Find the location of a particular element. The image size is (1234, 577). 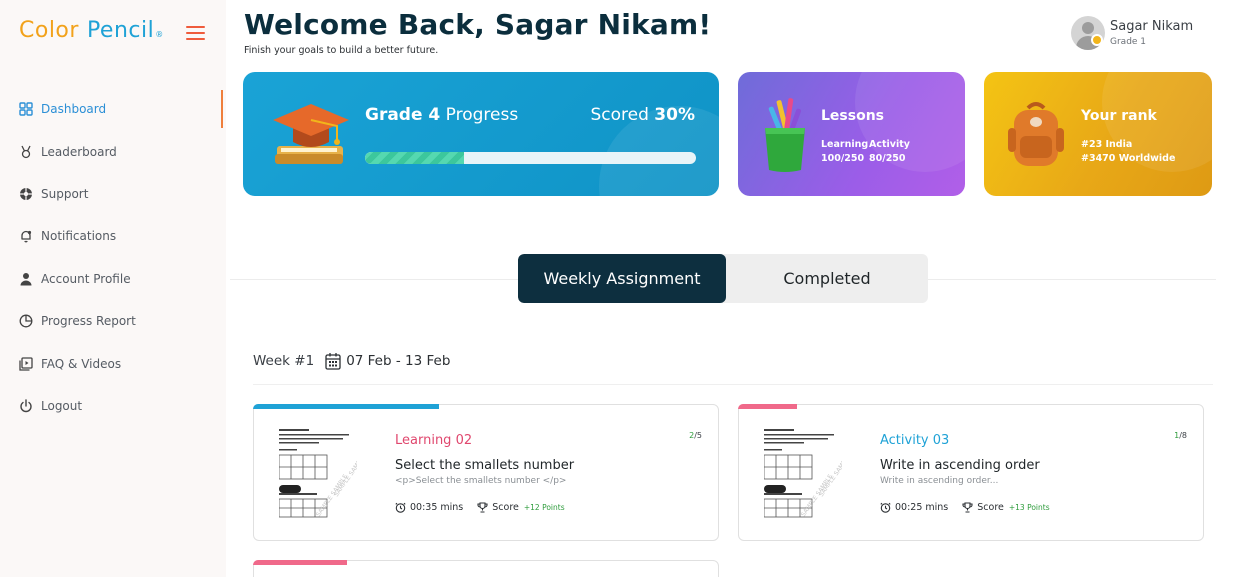

assignment-category: Learning 02 is located at coordinates (434, 440).